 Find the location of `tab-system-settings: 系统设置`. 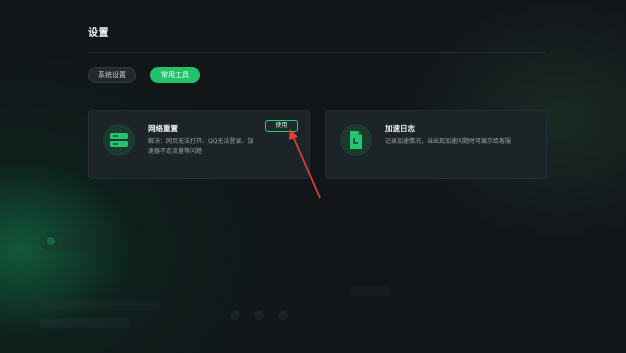

tab-system-settings: 系统设置 is located at coordinates (112, 75).